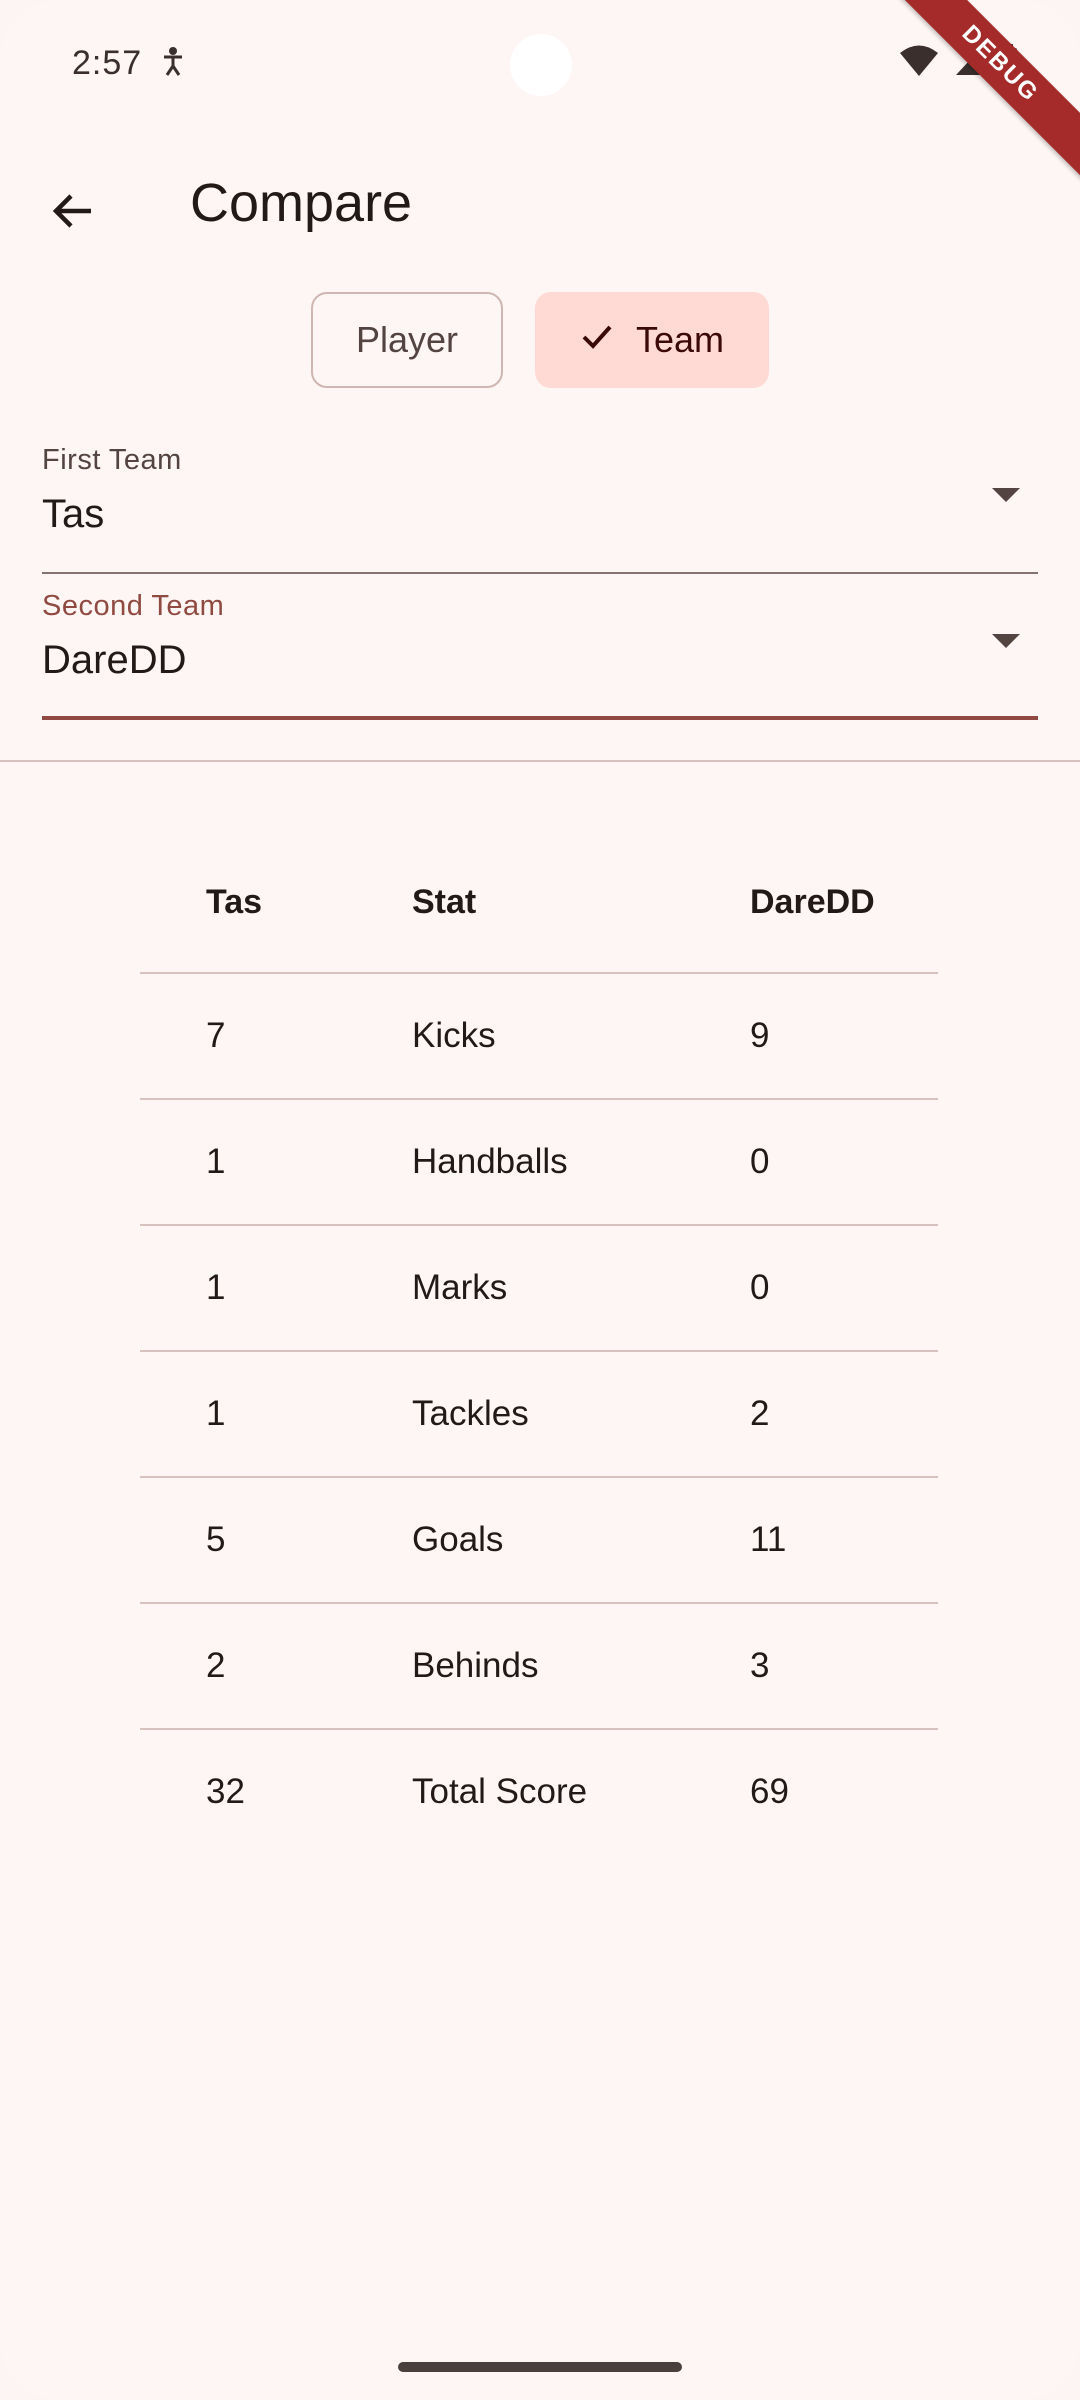 The height and width of the screenshot is (2400, 1080). What do you see at coordinates (539, 903) in the screenshot?
I see `table-header-row: Tas Stat DareDD` at bounding box center [539, 903].